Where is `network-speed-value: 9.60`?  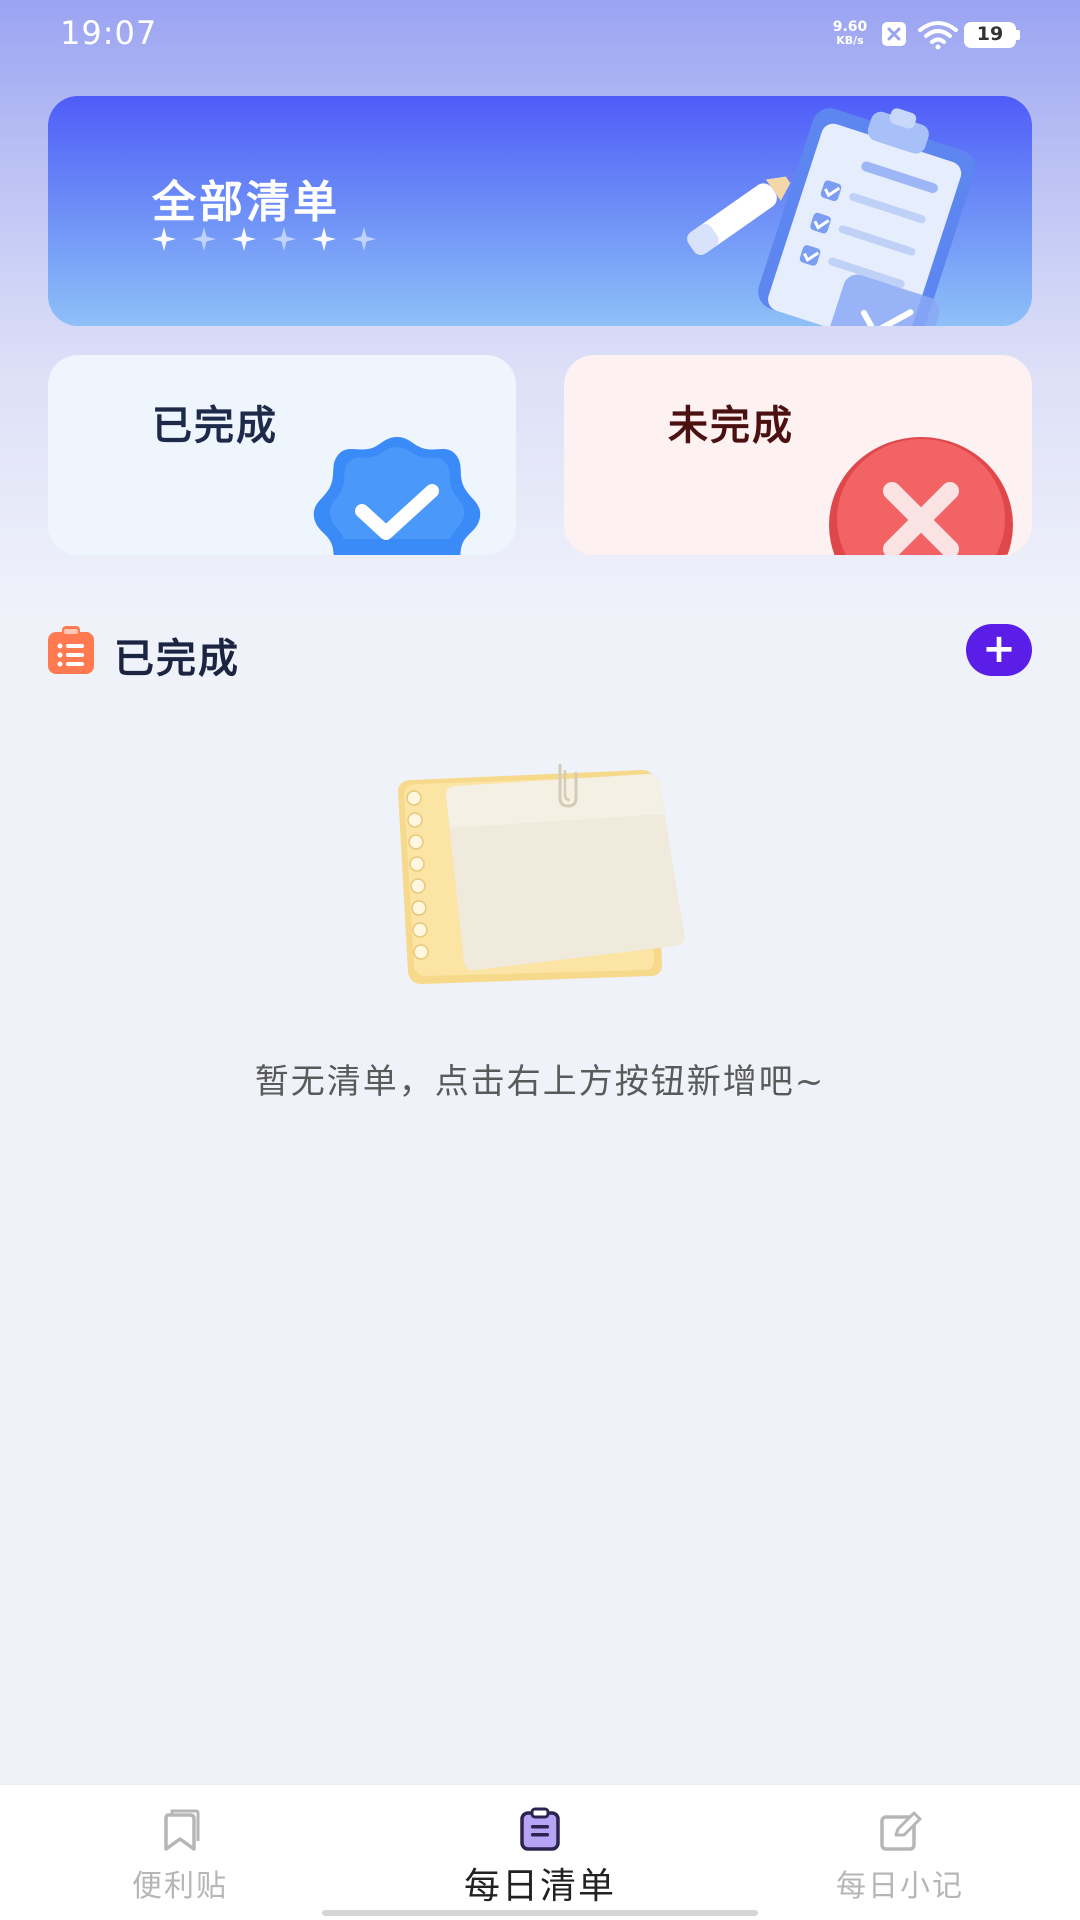 network-speed-value: 9.60 is located at coordinates (850, 27).